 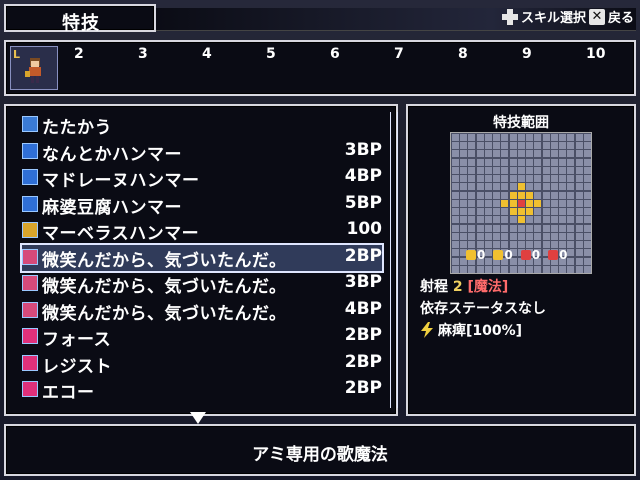 I want to click on level-number: 10, so click(x=596, y=54).